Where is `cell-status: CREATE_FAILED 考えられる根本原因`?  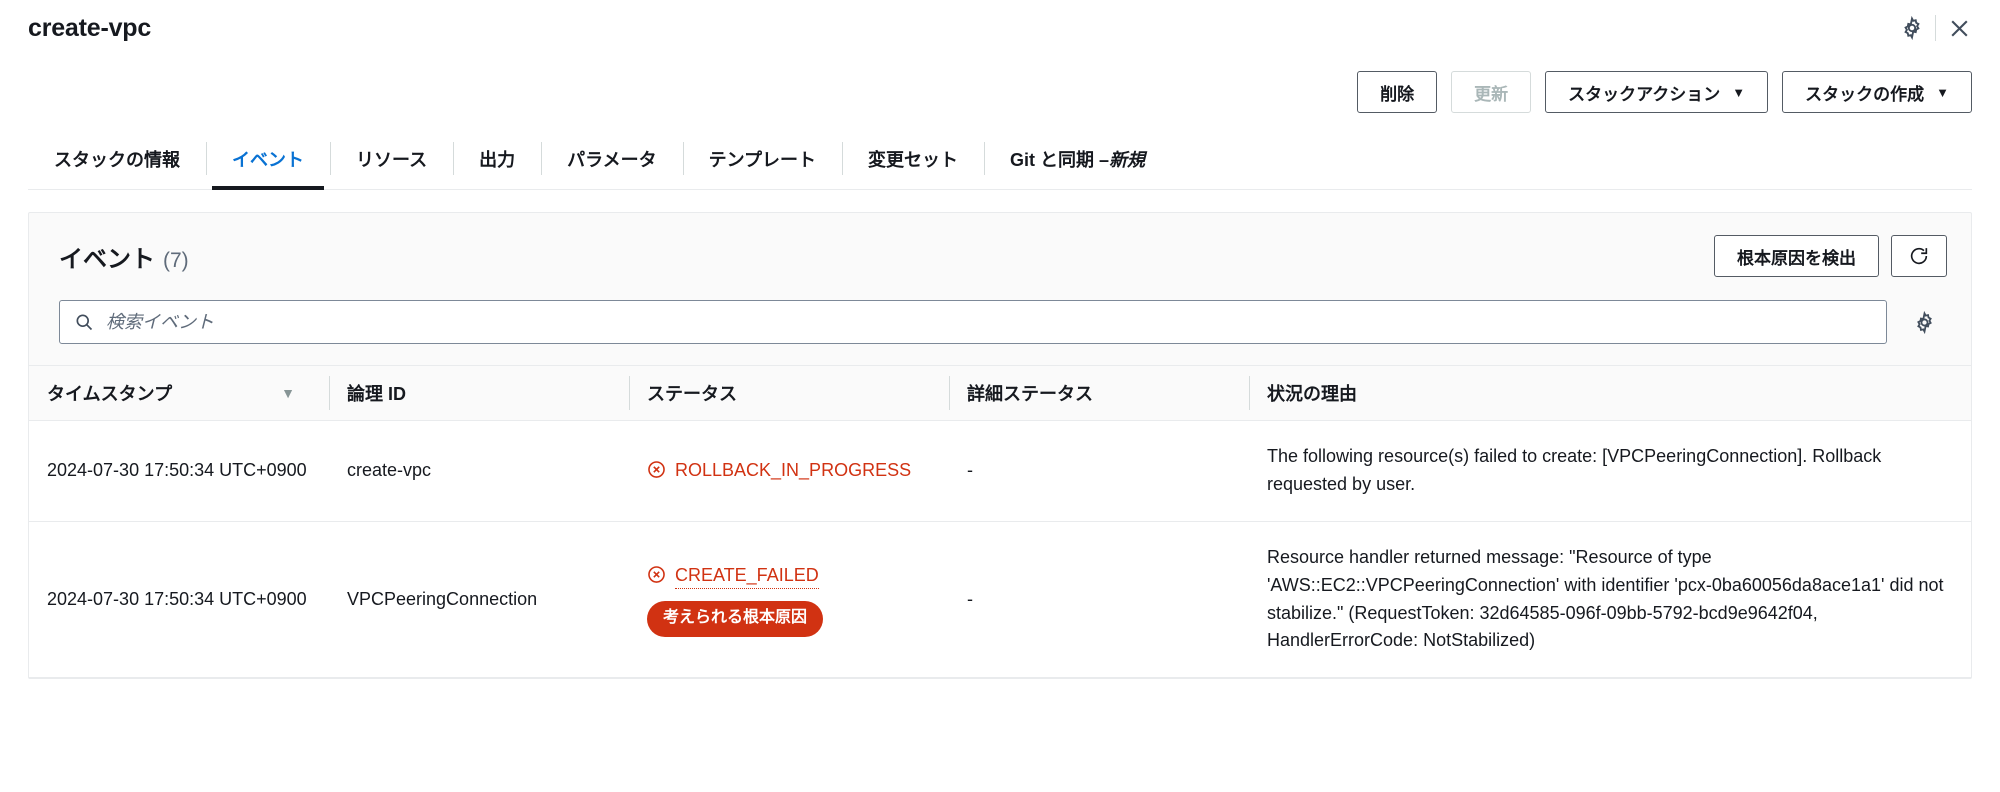
cell-status: CREATE_FAILED 考えられる根本原因 is located at coordinates (789, 600).